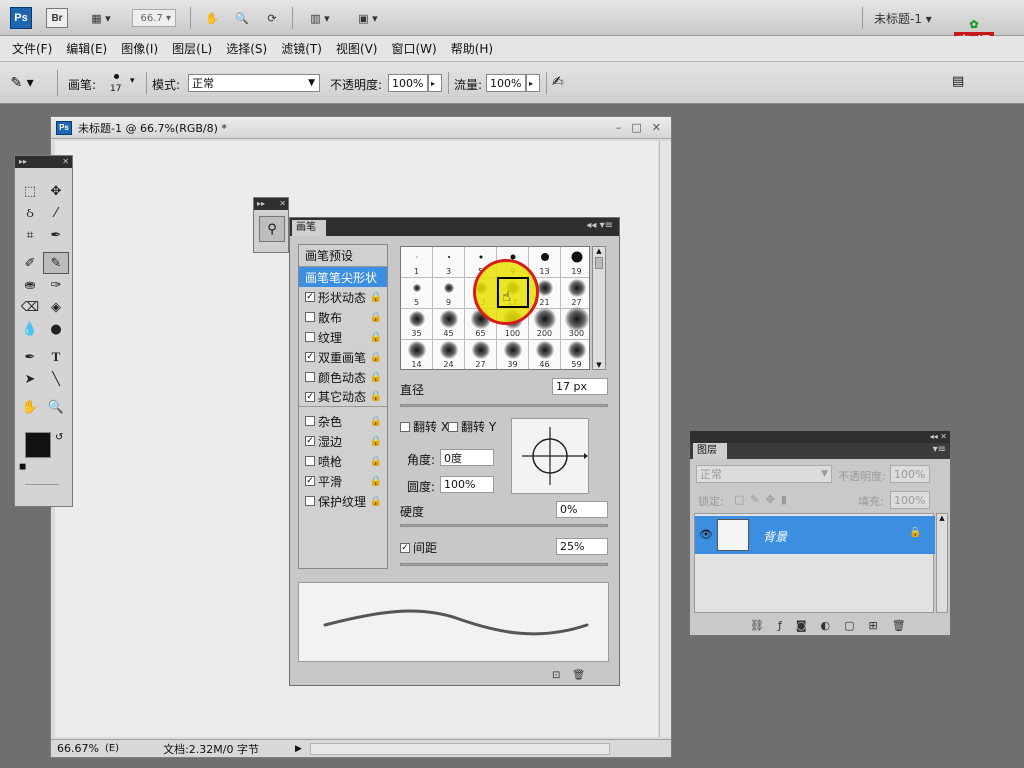 The width and height of the screenshot is (1024, 768). Describe the element at coordinates (56, 379) in the screenshot. I see `line-tool: ╲` at that location.